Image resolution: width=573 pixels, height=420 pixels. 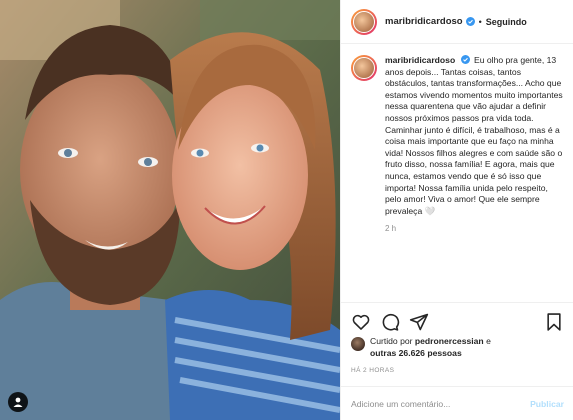 What do you see at coordinates (488, 341) in the screenshot?
I see `likes-conjunction: e` at bounding box center [488, 341].